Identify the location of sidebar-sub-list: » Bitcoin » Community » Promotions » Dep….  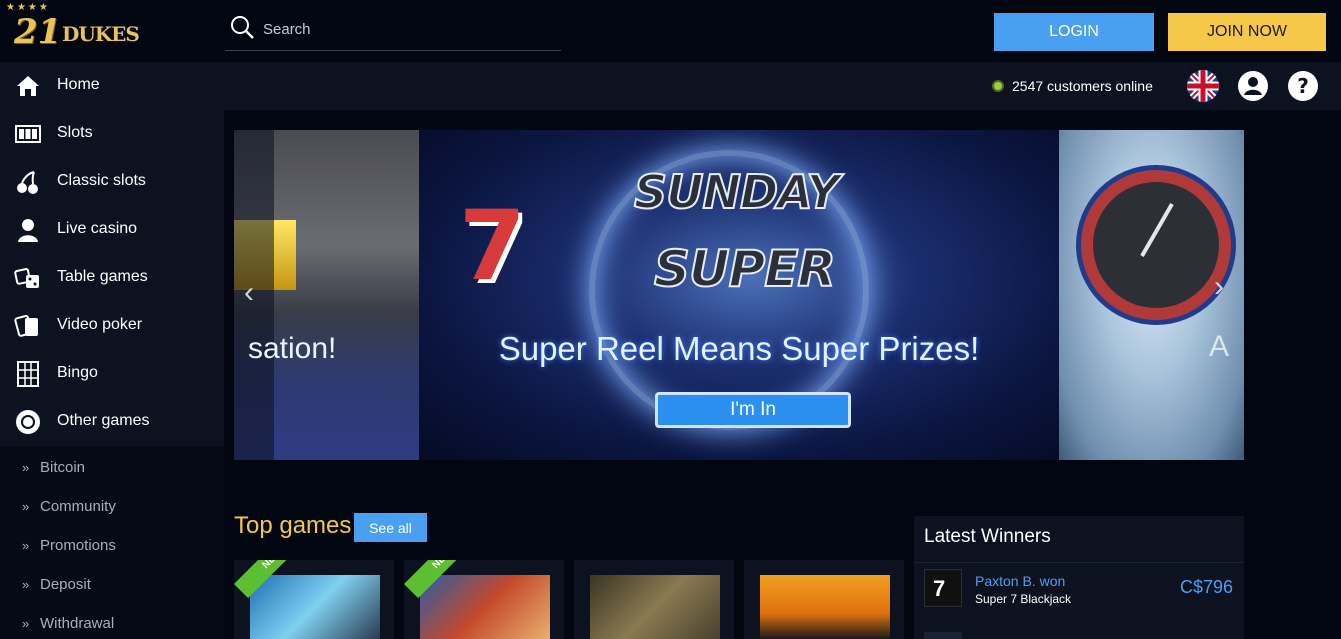
(112, 542).